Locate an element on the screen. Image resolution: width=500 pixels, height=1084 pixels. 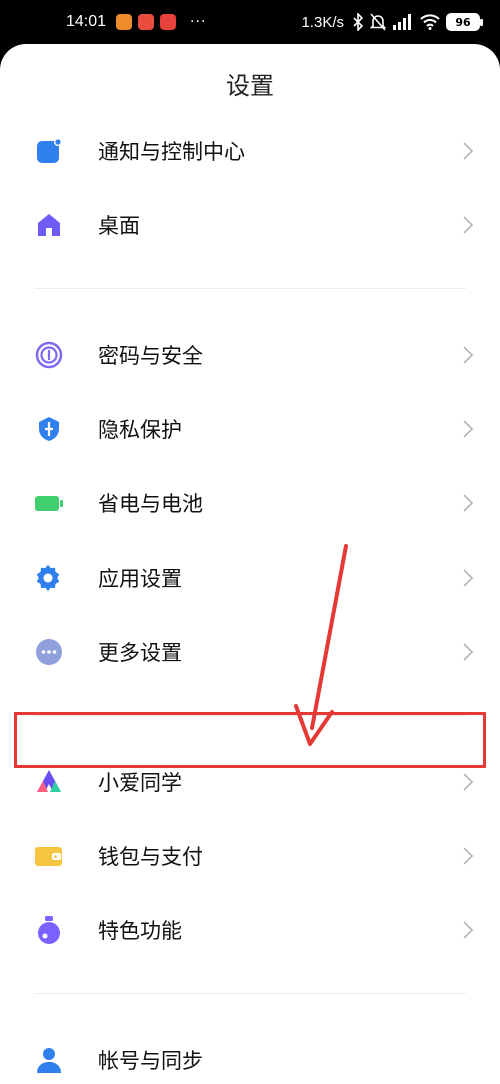
wifi-icon is located at coordinates (430, 22).